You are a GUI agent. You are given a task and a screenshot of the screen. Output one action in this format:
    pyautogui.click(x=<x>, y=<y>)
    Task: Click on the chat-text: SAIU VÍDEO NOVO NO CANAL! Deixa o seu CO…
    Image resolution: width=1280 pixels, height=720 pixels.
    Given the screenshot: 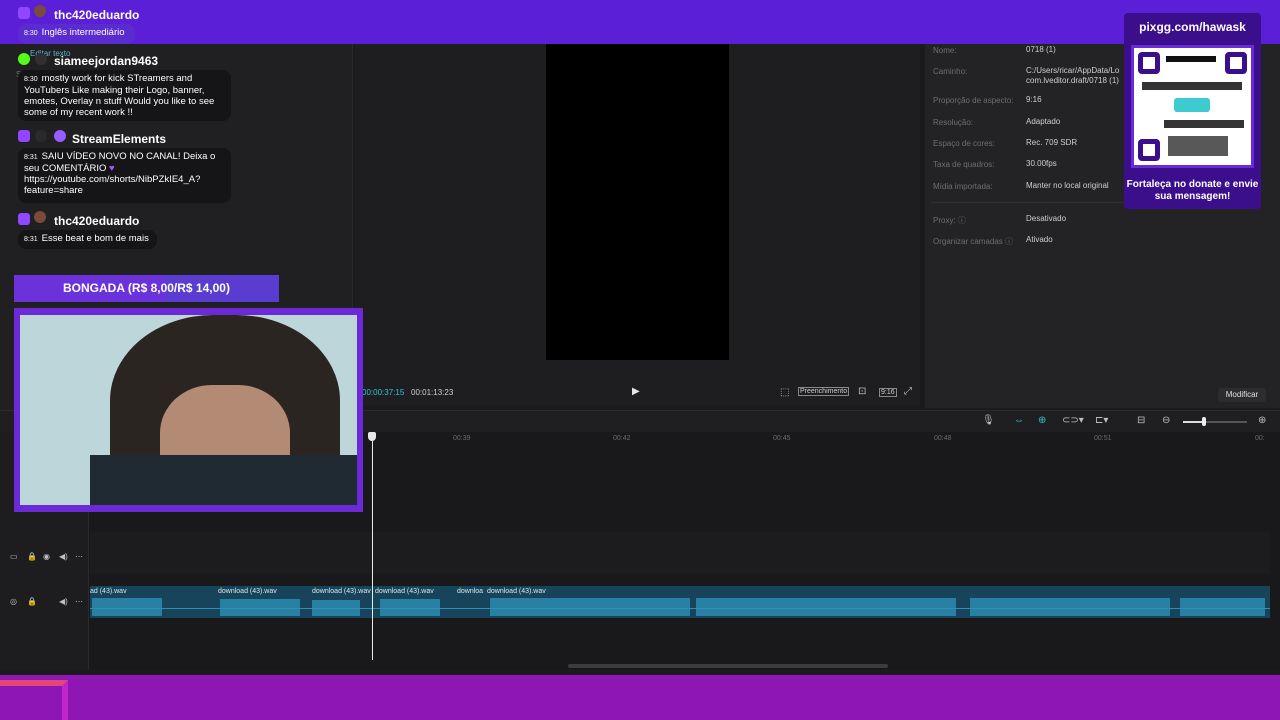 What is the action you would take?
    pyautogui.click(x=120, y=162)
    